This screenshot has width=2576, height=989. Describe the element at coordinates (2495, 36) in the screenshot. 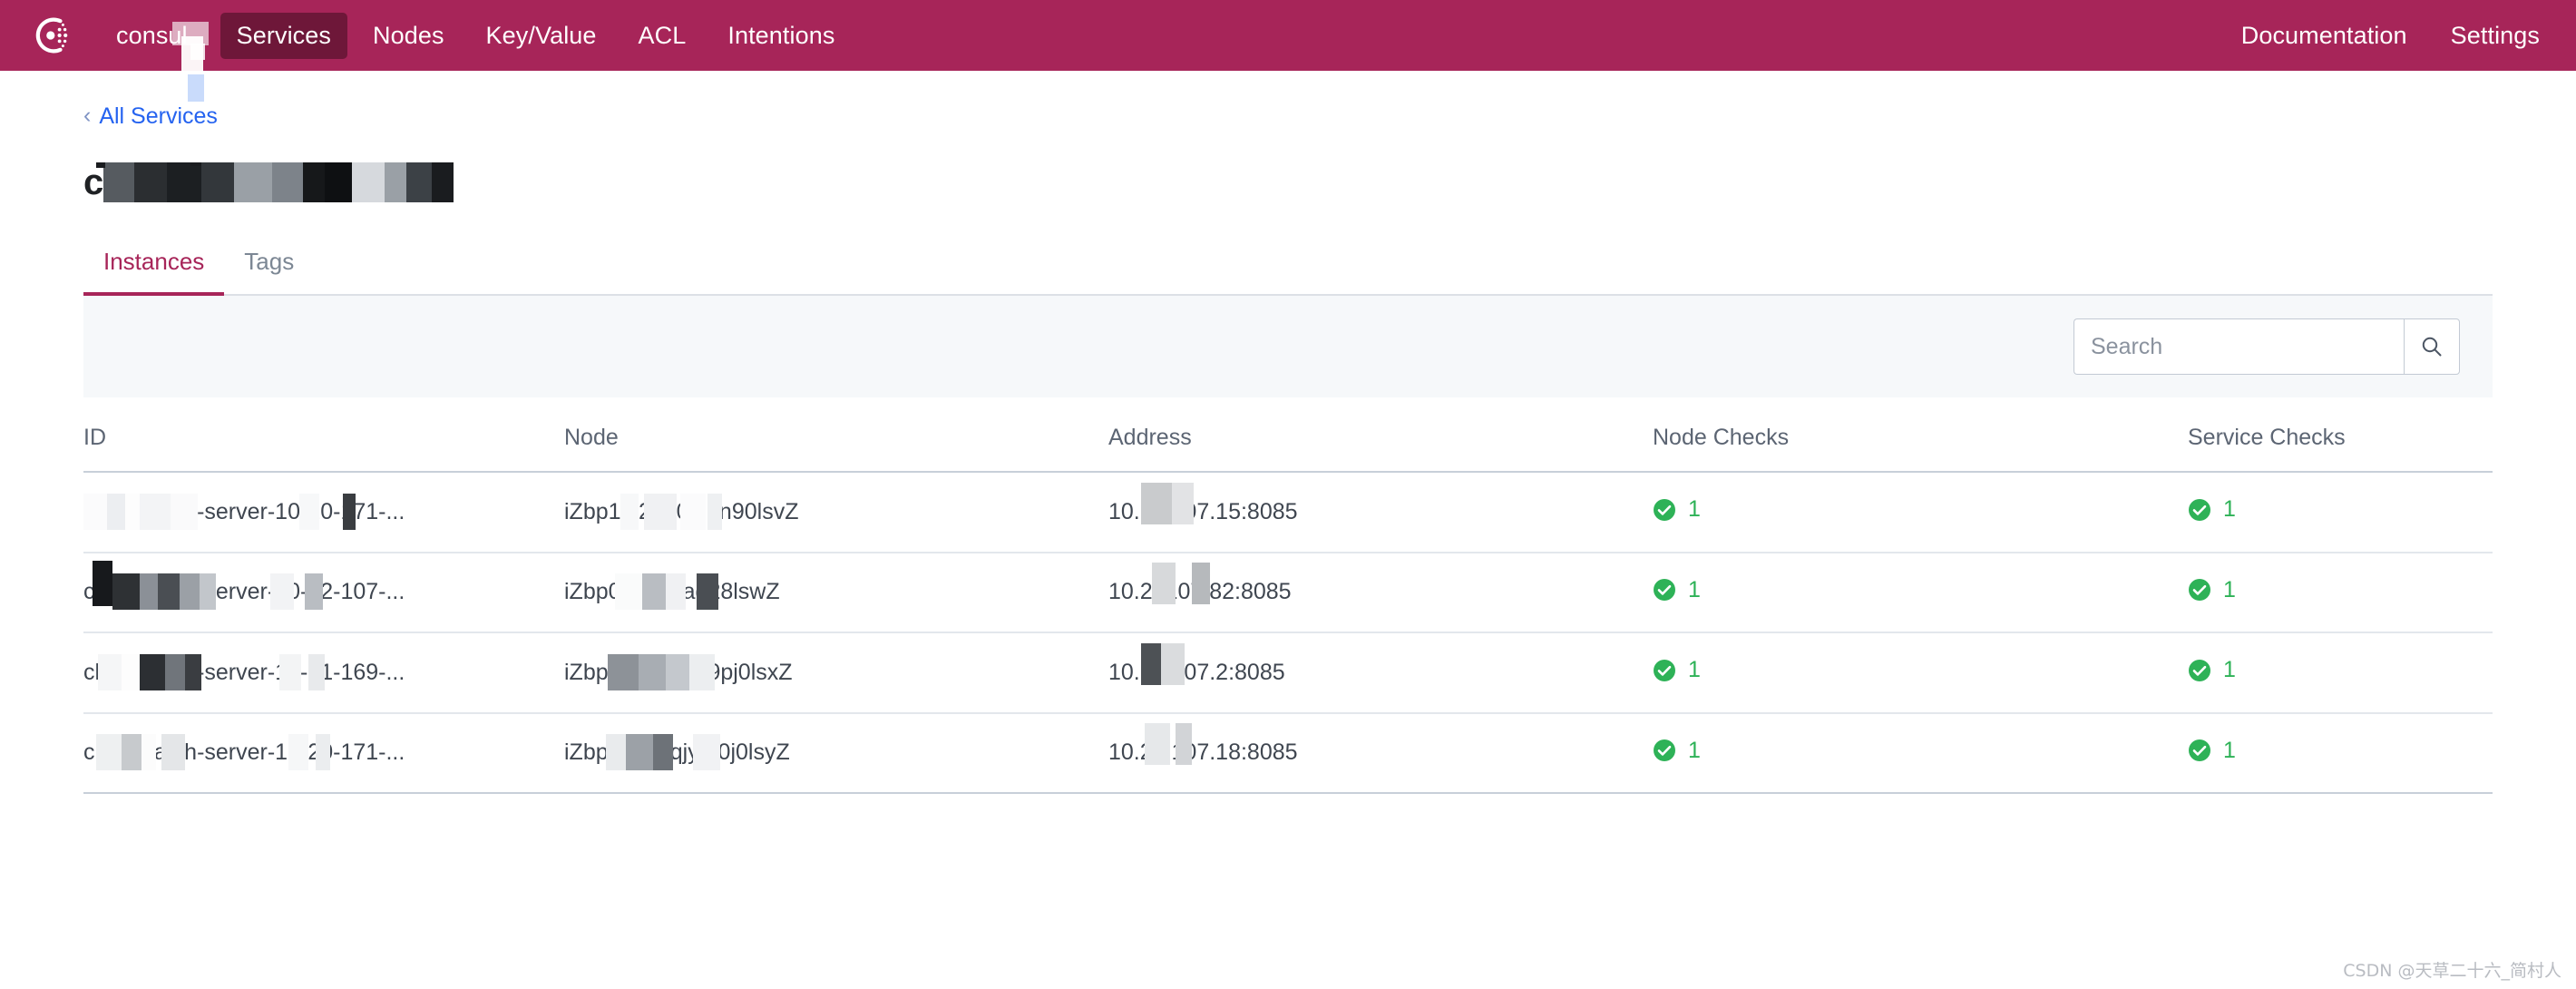

I see `nav-item-settings: Settings` at that location.